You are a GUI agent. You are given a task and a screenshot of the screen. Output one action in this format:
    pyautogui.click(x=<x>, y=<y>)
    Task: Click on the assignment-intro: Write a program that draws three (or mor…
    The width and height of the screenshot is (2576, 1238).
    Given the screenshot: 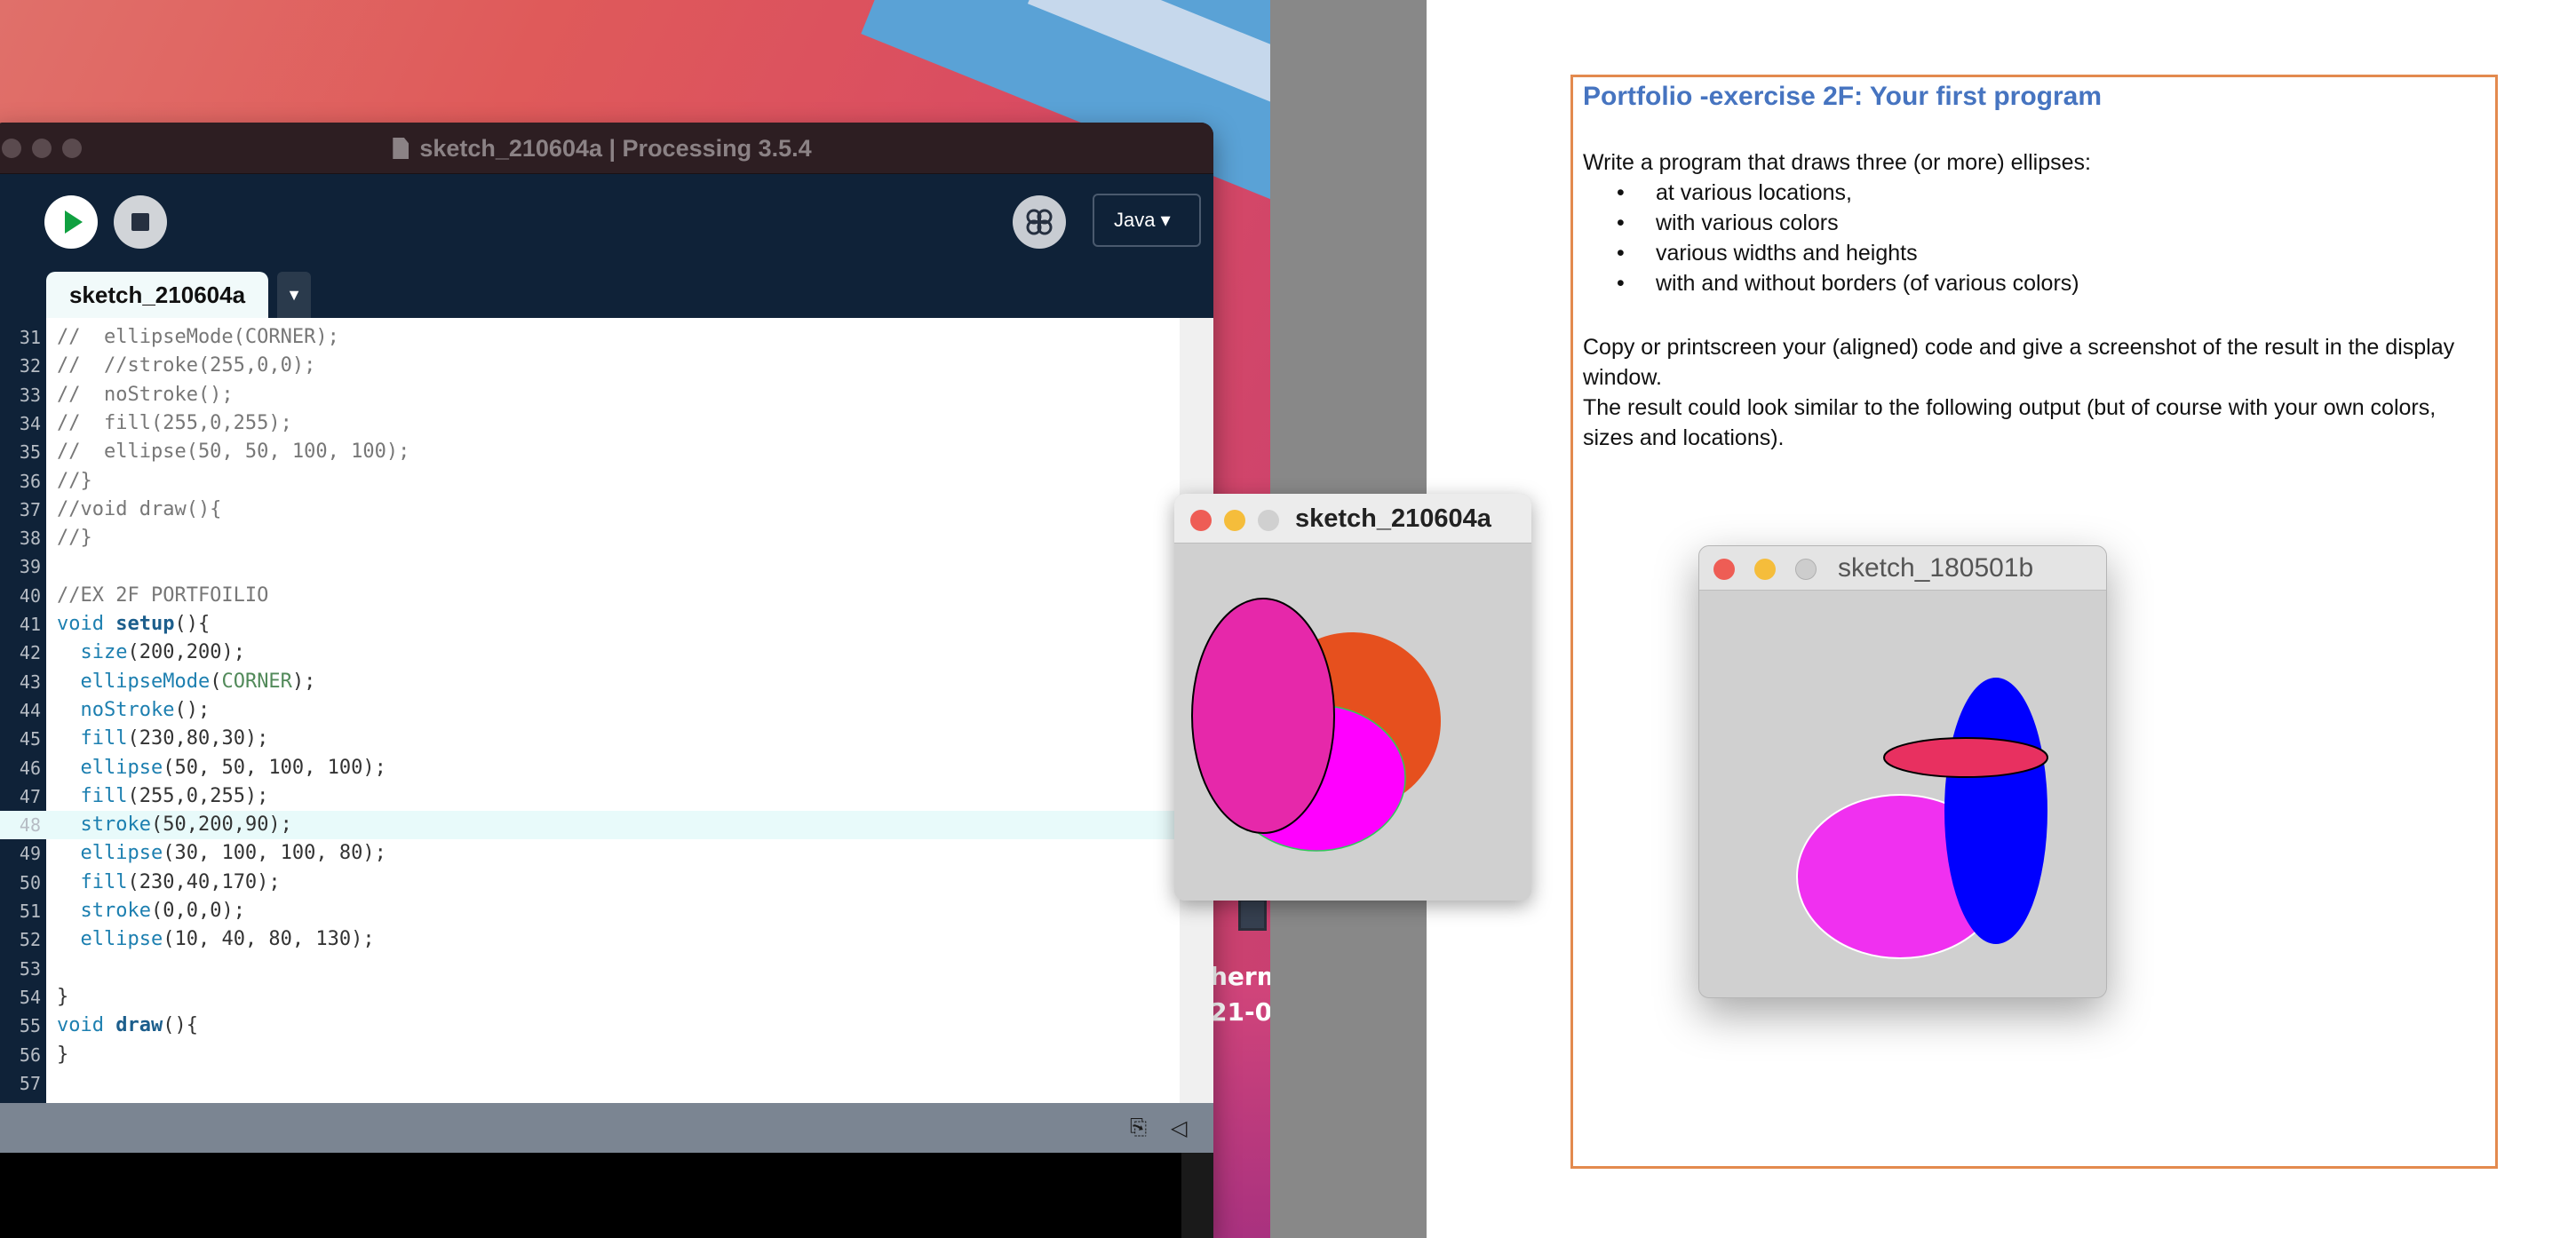 What is the action you would take?
    pyautogui.click(x=1837, y=163)
    